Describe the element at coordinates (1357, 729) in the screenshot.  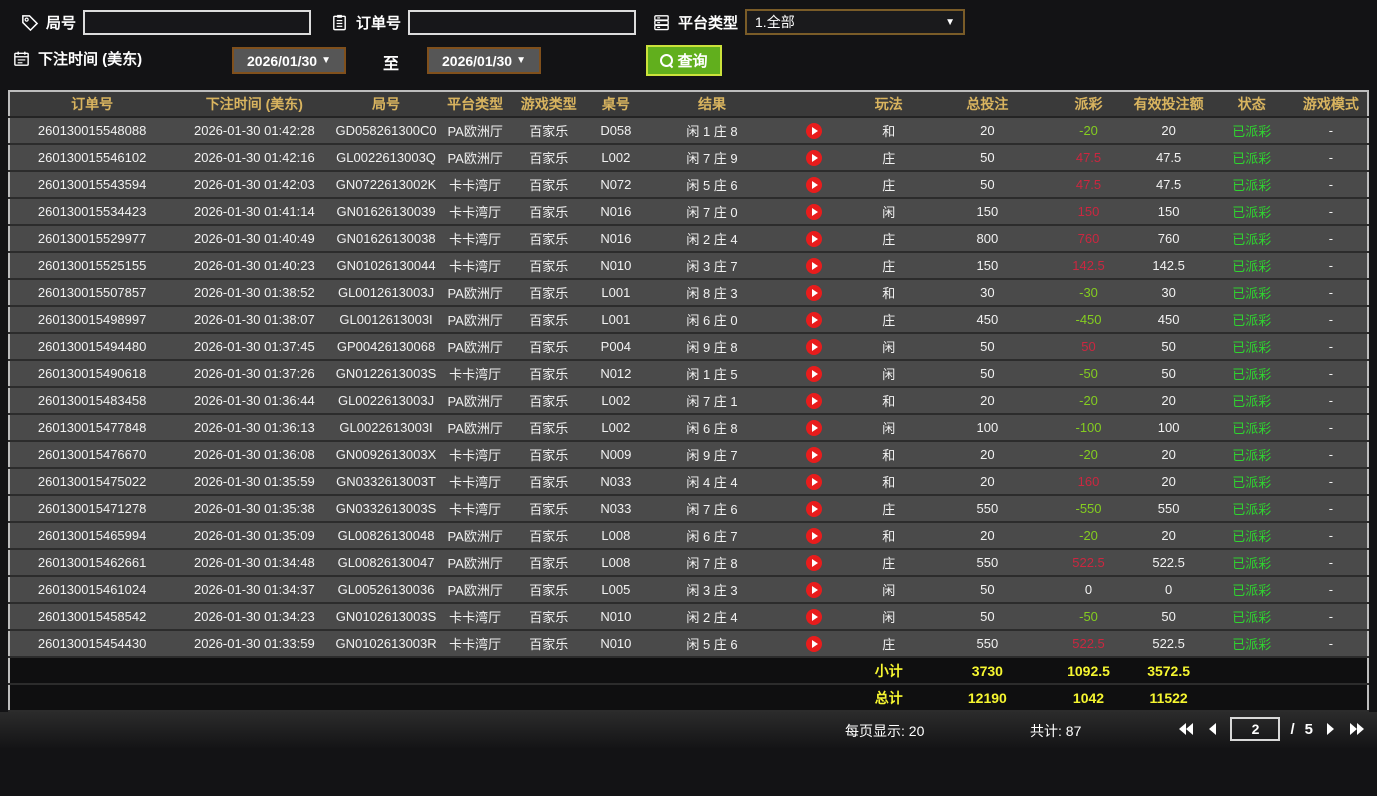
I see `last-page-icon` at that location.